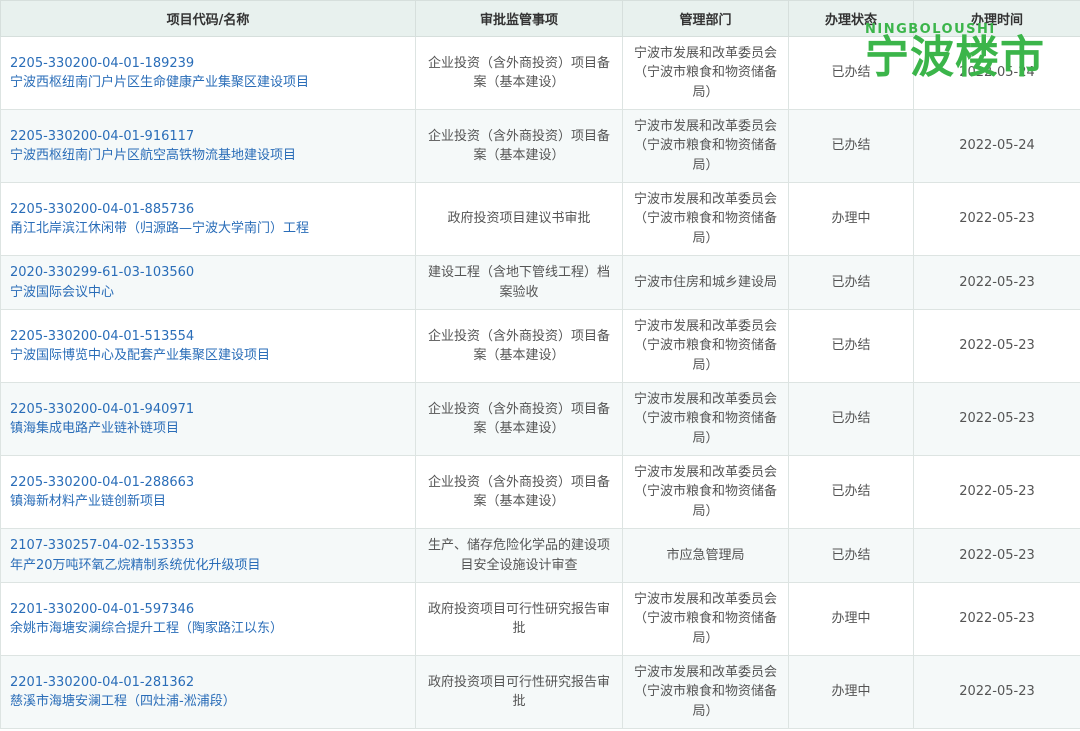 This screenshot has width=1080, height=731. What do you see at coordinates (209, 546) in the screenshot?
I see `project-code-link: 2107-330257-04-02-153353` at bounding box center [209, 546].